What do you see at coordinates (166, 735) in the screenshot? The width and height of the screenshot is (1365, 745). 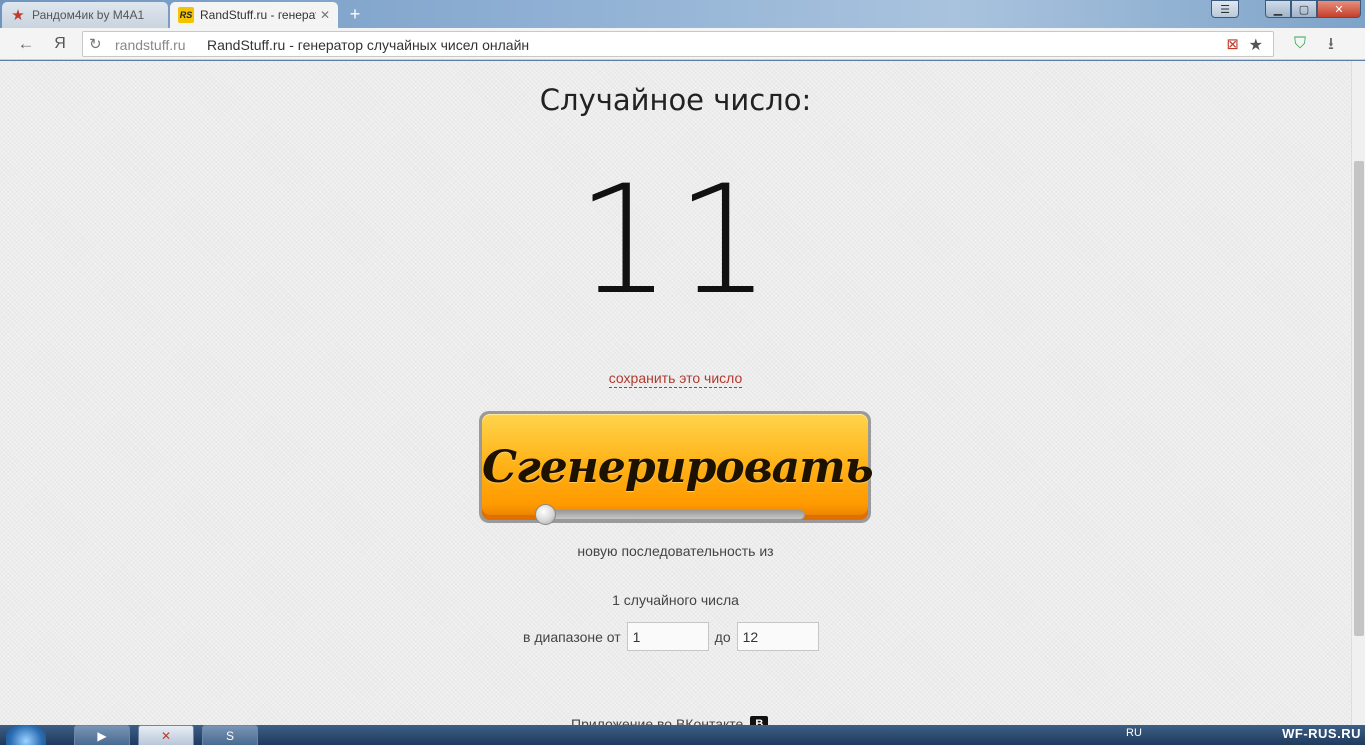 I see `yandex-browser-taskbar-icon: ✕` at bounding box center [166, 735].